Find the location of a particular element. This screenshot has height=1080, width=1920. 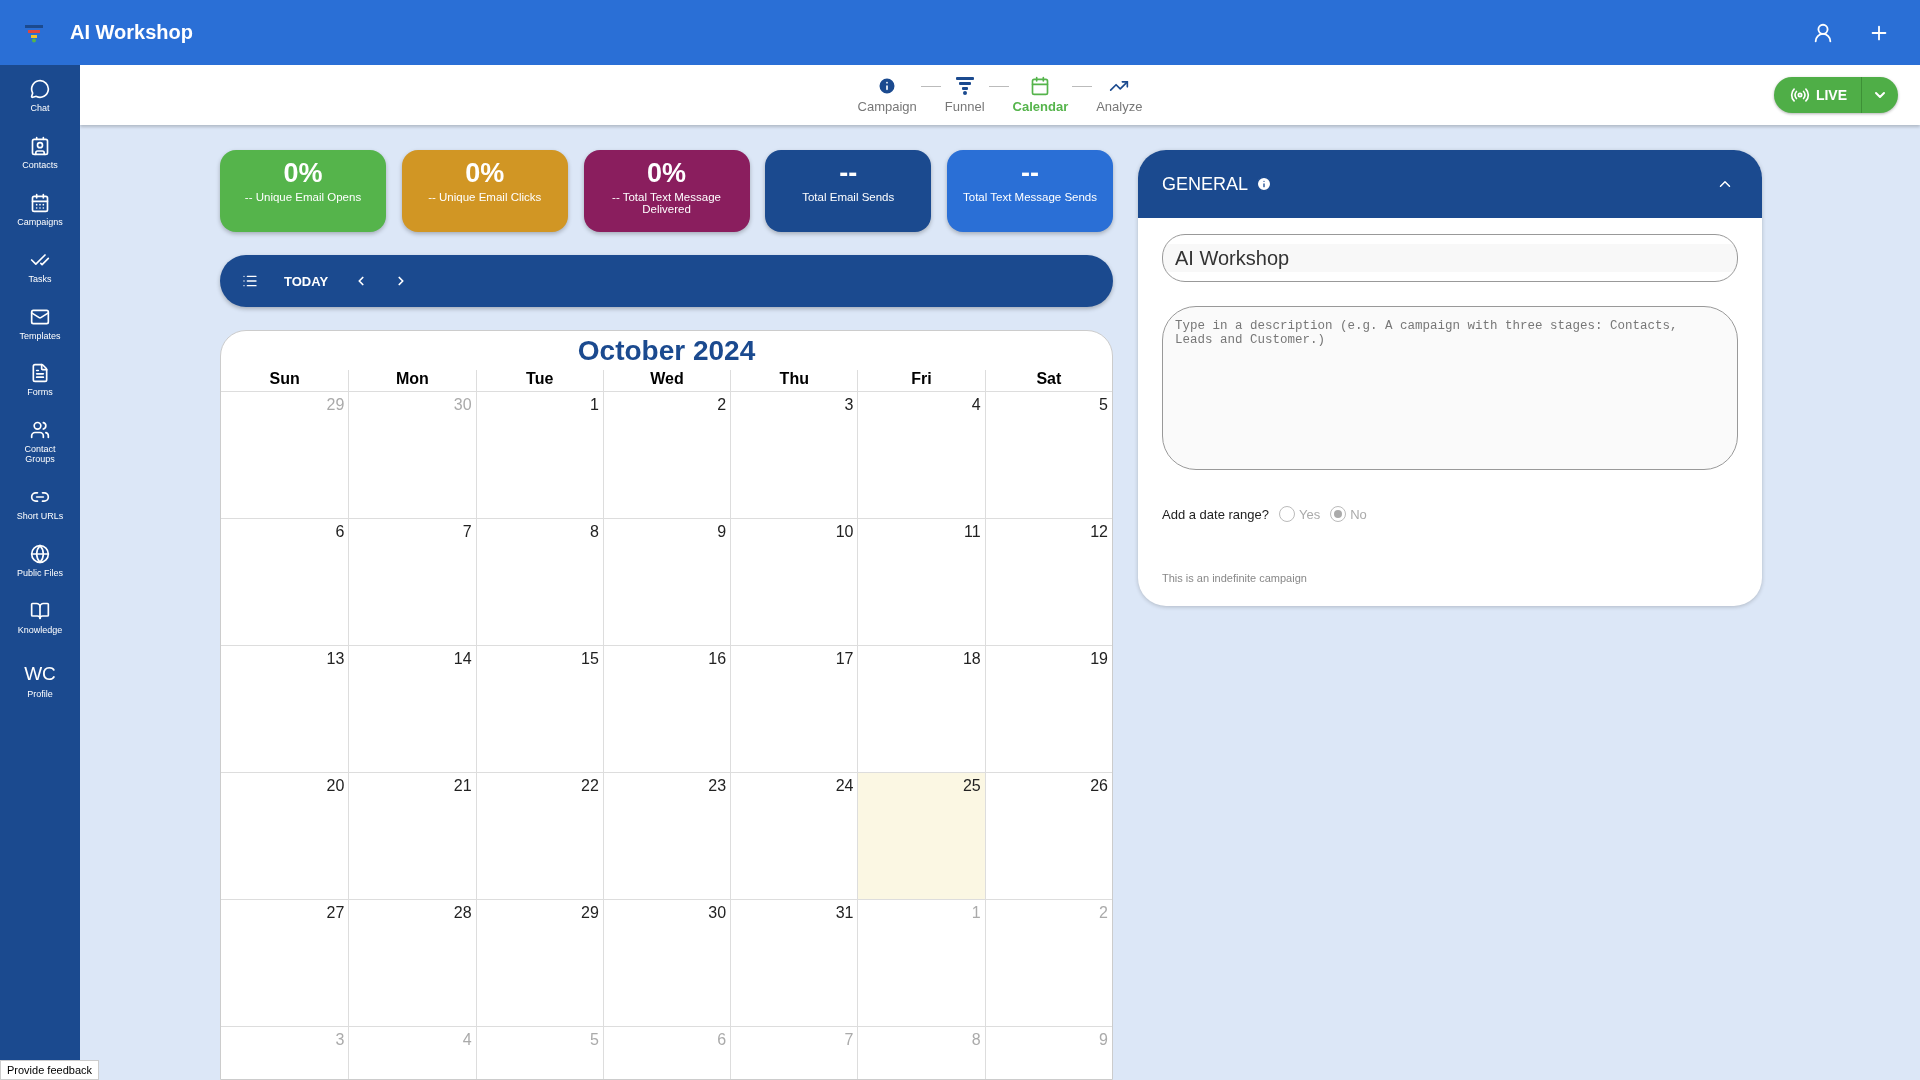

stat-label: -- Unique Email Clicks is located at coordinates (485, 197).